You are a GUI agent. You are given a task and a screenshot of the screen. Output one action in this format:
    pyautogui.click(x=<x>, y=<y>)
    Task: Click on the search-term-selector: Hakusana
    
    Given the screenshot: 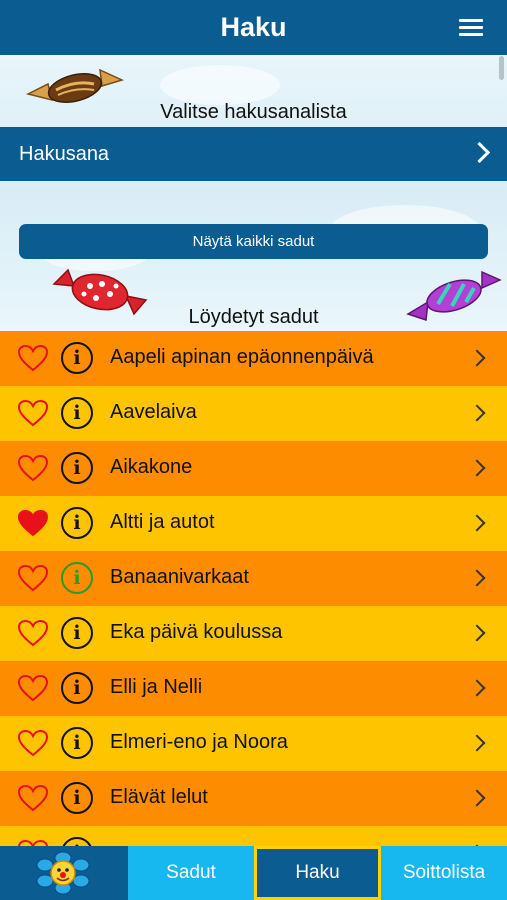 What is the action you would take?
    pyautogui.click(x=253, y=154)
    